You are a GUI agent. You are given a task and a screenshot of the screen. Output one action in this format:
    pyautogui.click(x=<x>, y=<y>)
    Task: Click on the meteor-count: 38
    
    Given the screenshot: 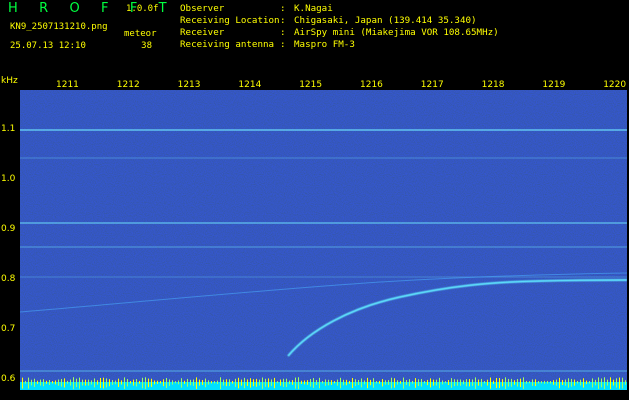 What is the action you would take?
    pyautogui.click(x=146, y=46)
    